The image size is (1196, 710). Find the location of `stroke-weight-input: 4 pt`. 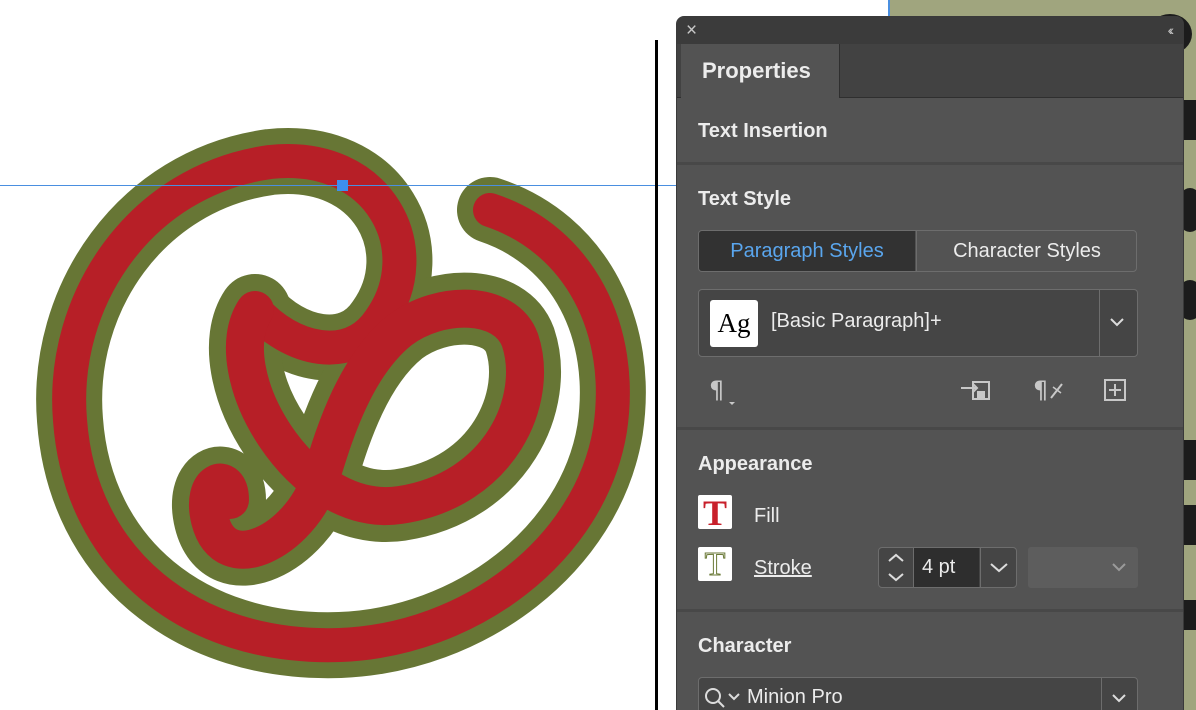

stroke-weight-input: 4 pt is located at coordinates (946, 567).